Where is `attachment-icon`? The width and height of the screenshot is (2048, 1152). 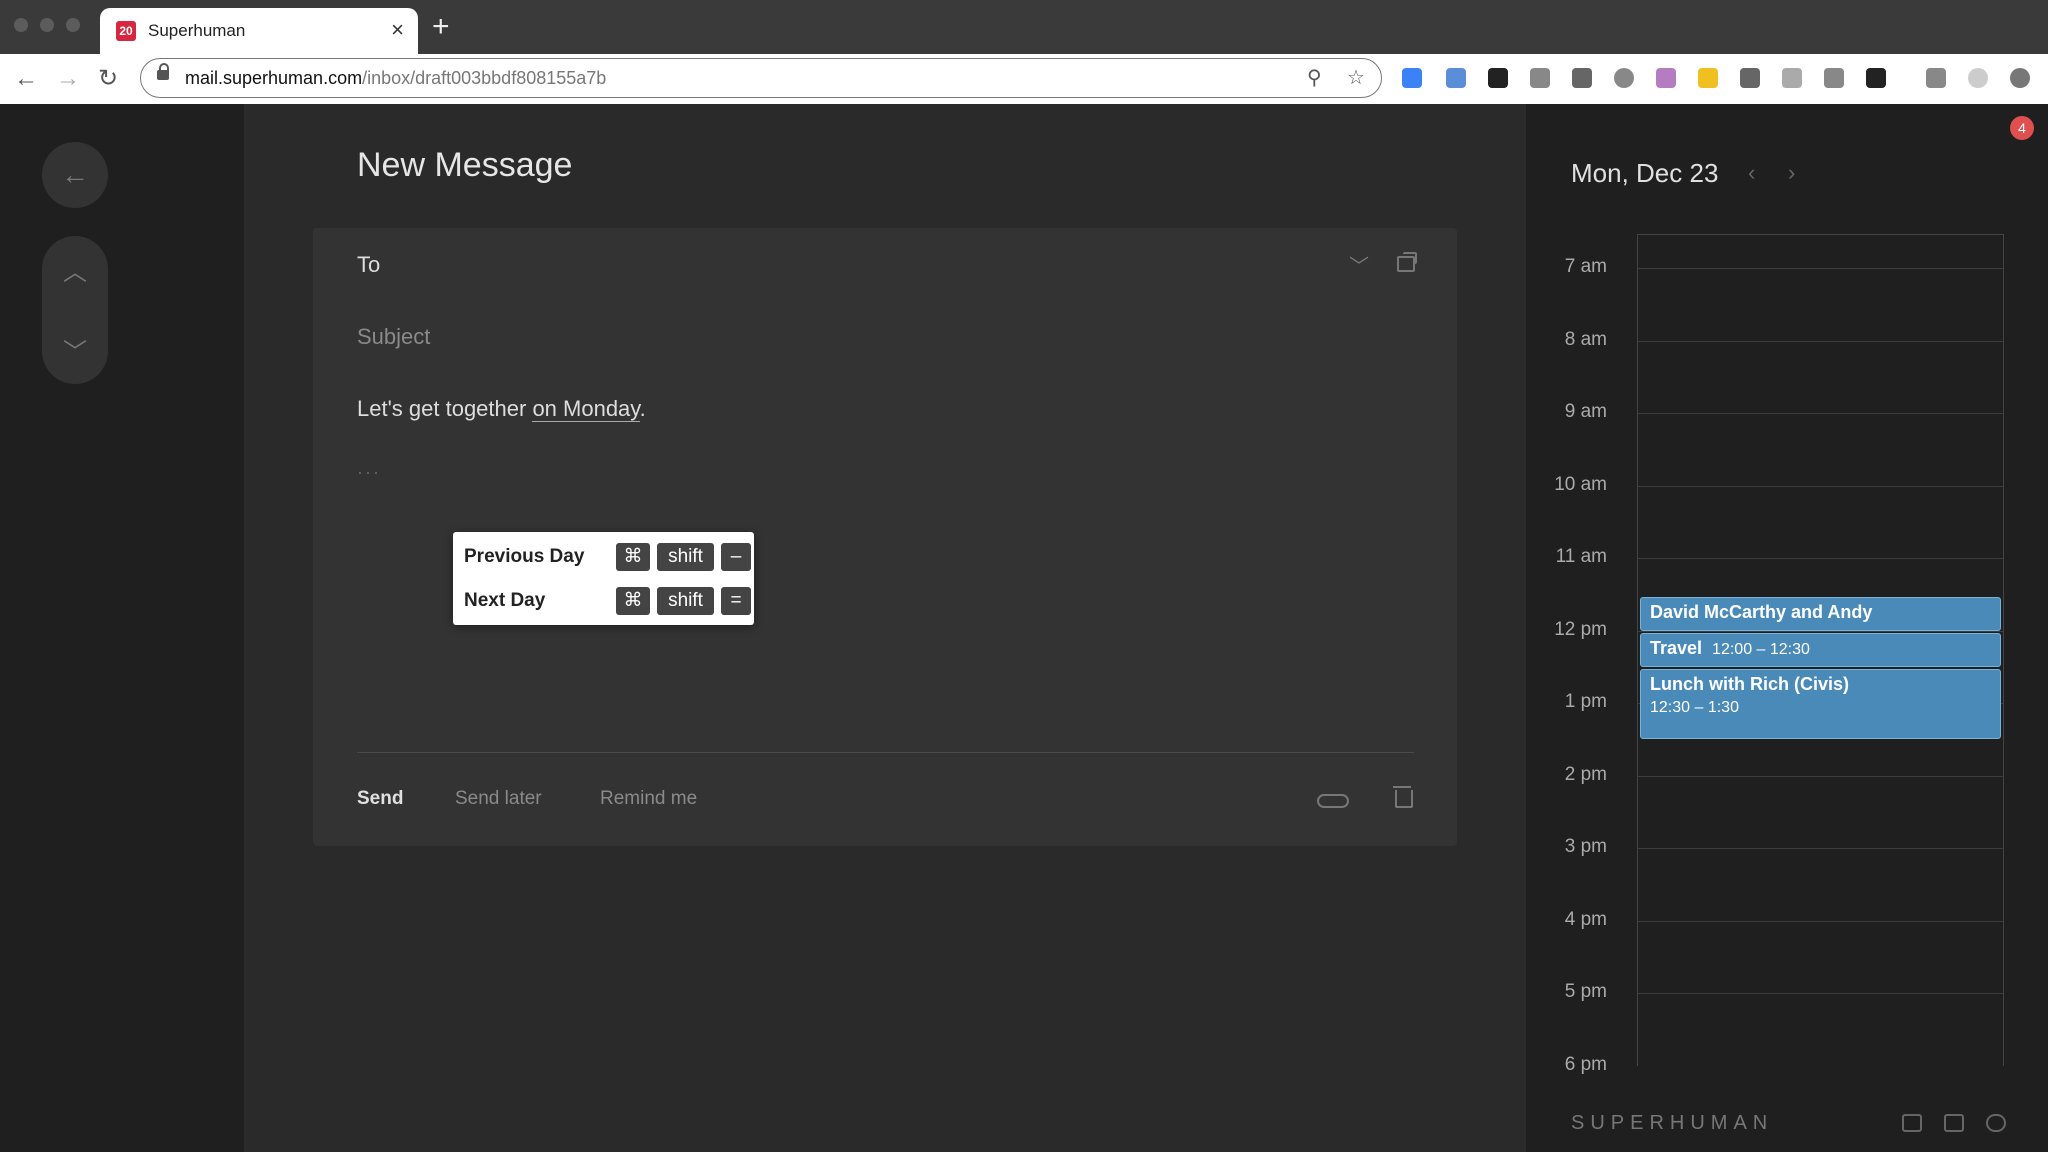 attachment-icon is located at coordinates (1333, 801).